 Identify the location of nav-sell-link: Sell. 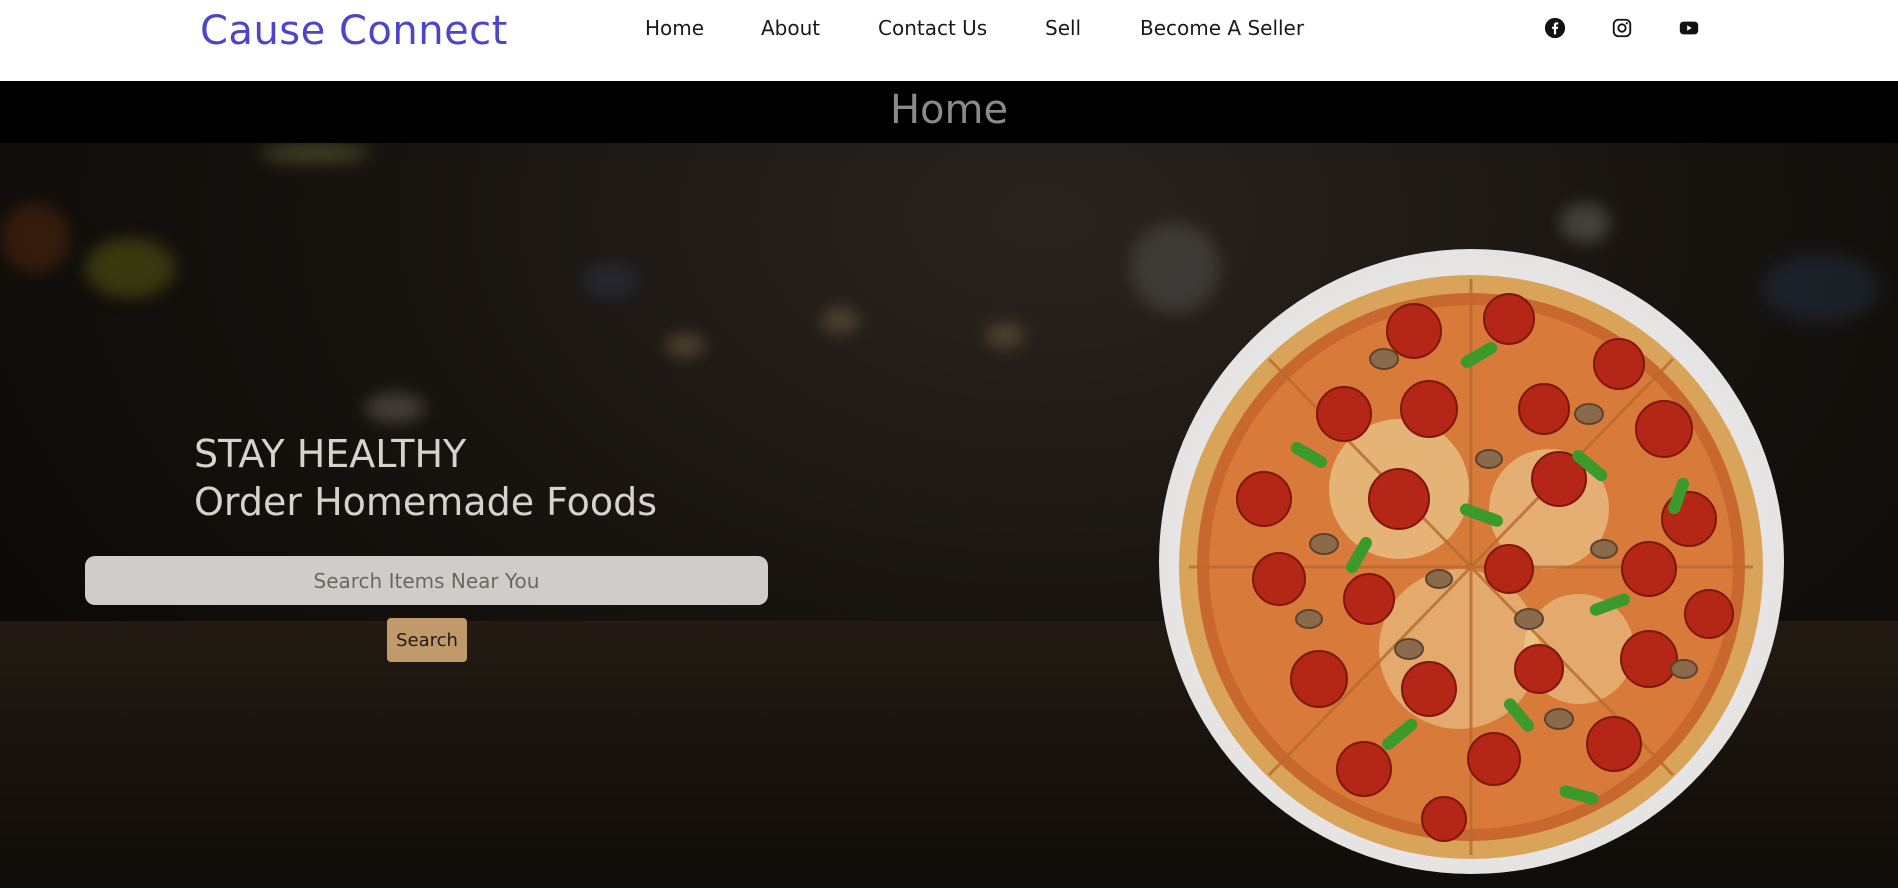
(1063, 28).